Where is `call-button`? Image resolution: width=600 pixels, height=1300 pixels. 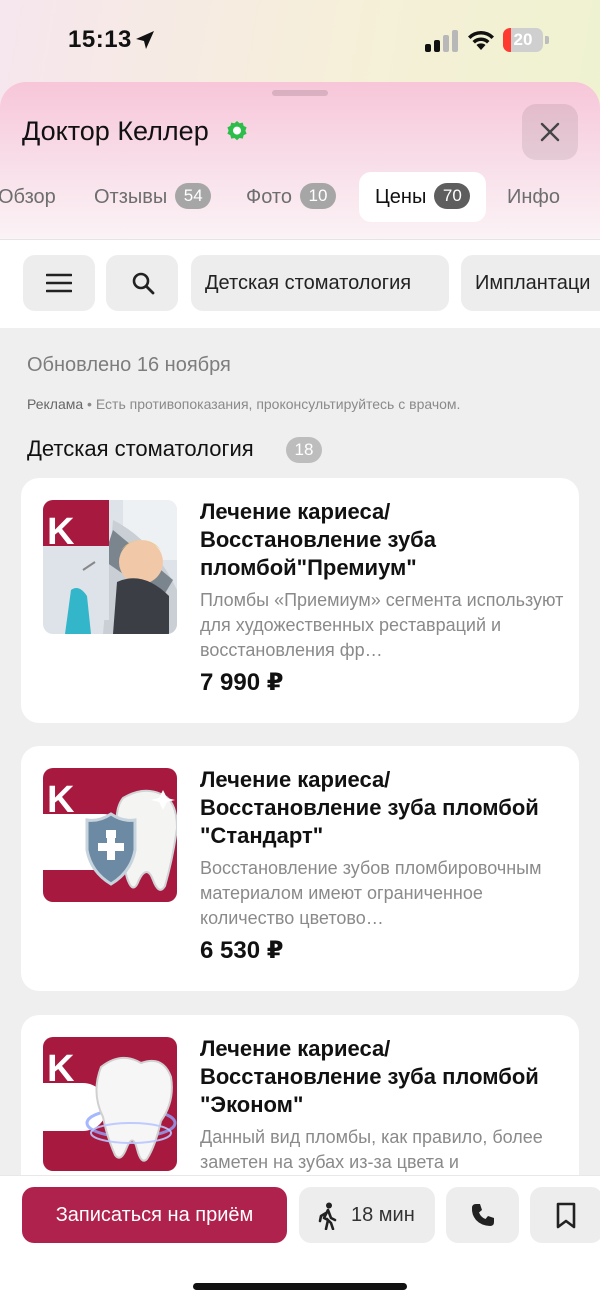
call-button is located at coordinates (482, 1215).